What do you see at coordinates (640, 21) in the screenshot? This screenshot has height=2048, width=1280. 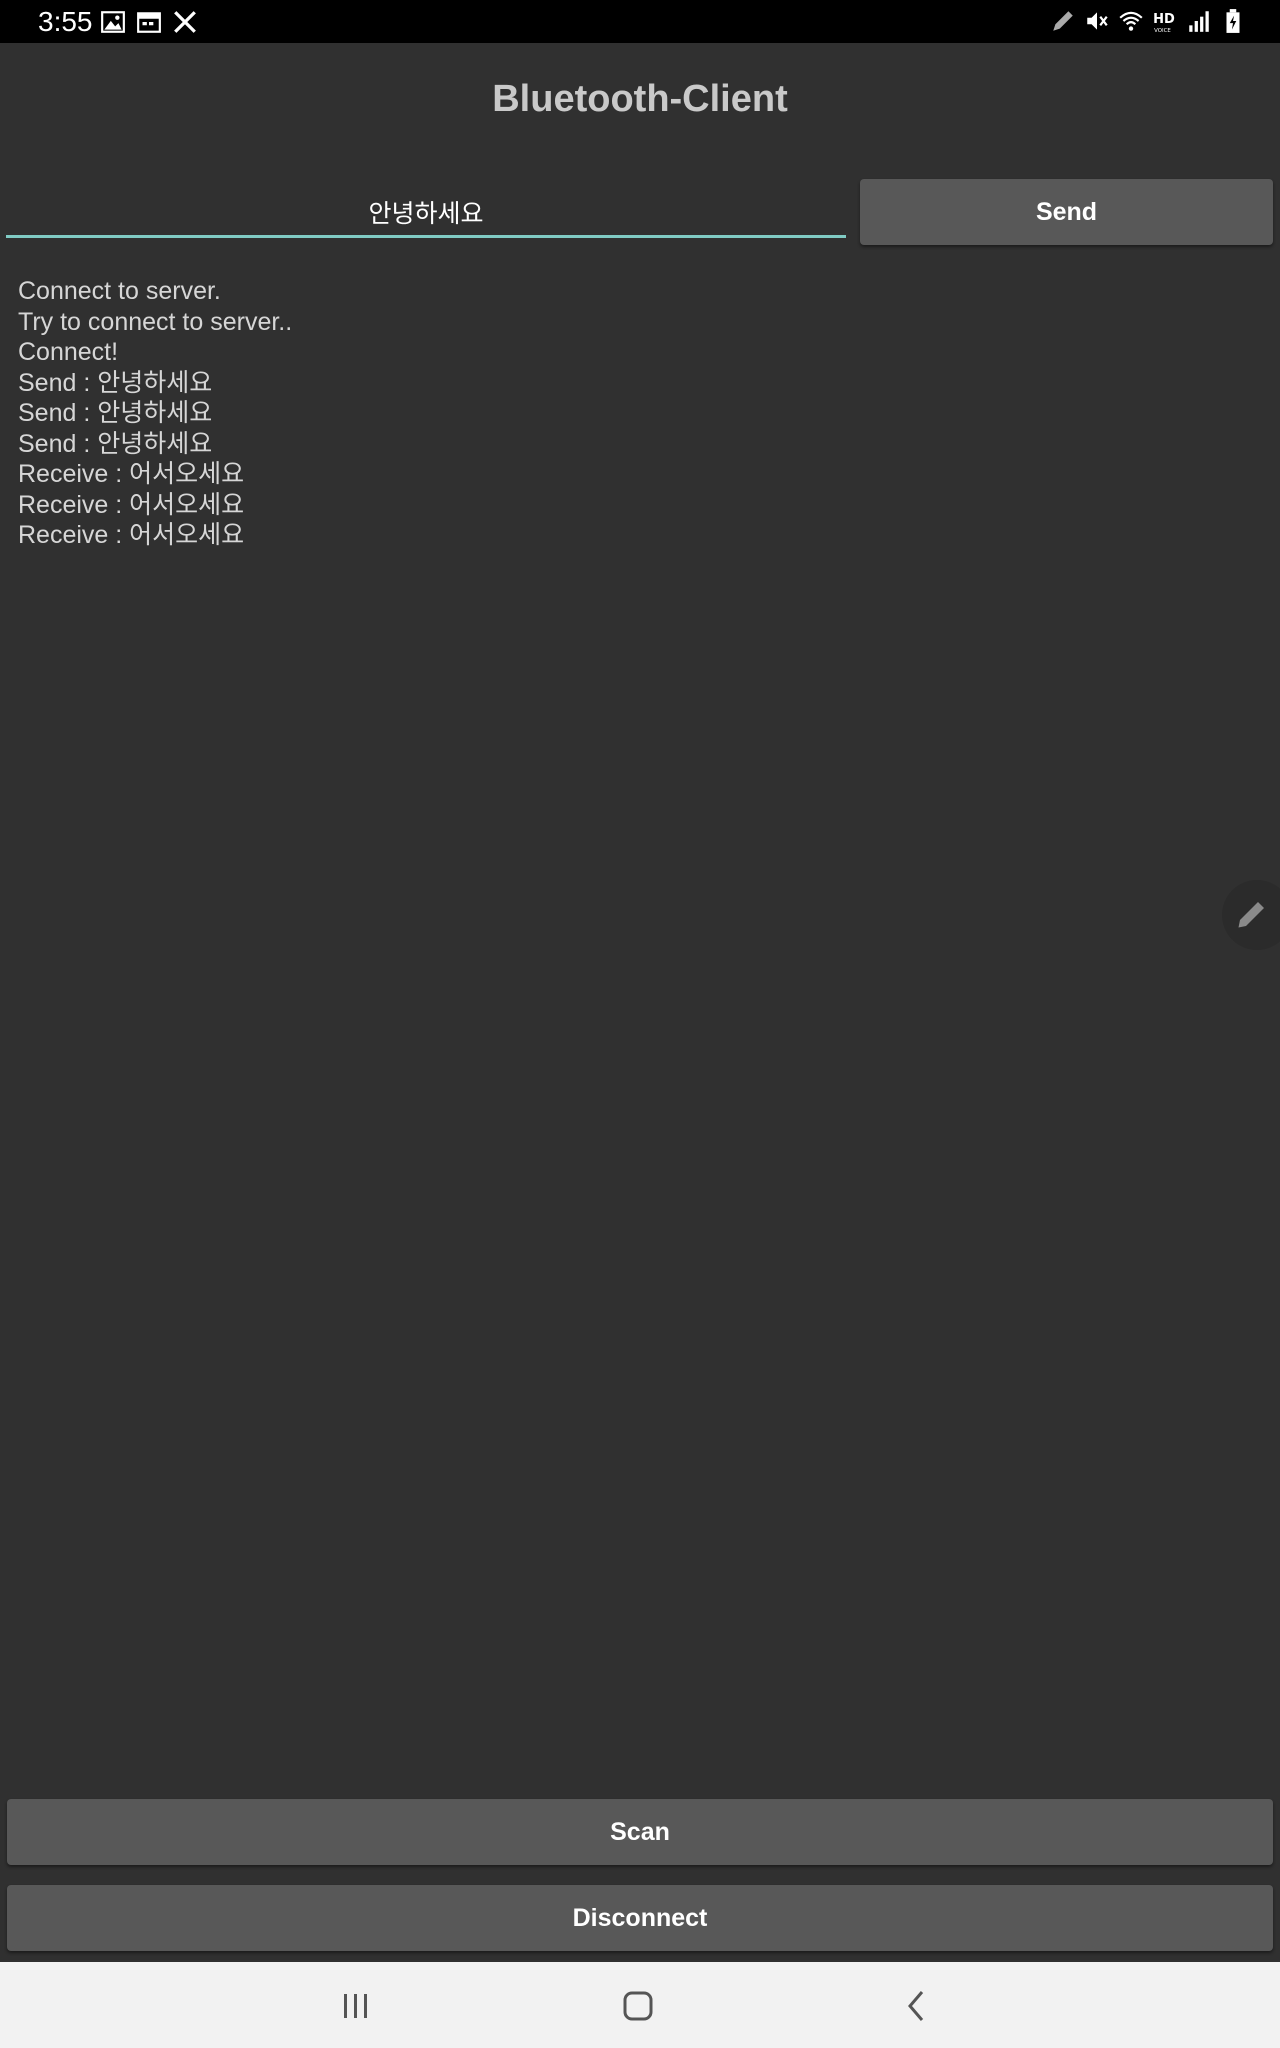 I see `status-bar: 3:55 HD VOICE` at bounding box center [640, 21].